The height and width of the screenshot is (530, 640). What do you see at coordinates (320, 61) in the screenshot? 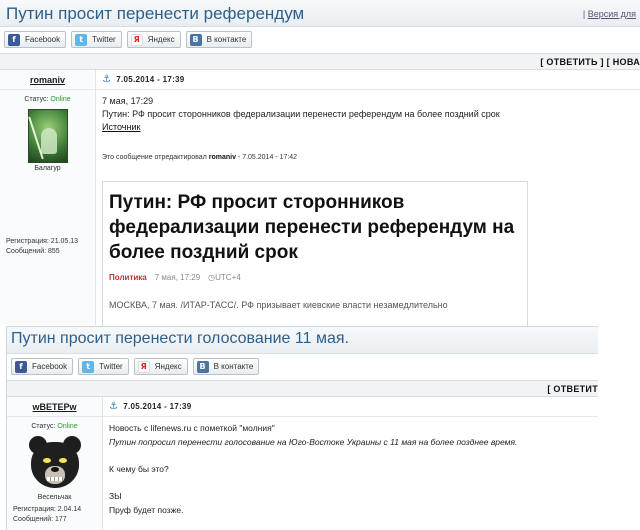
I see `action-bar: [ ОТВЕТИТЬ ] [ НОВА` at bounding box center [320, 61].